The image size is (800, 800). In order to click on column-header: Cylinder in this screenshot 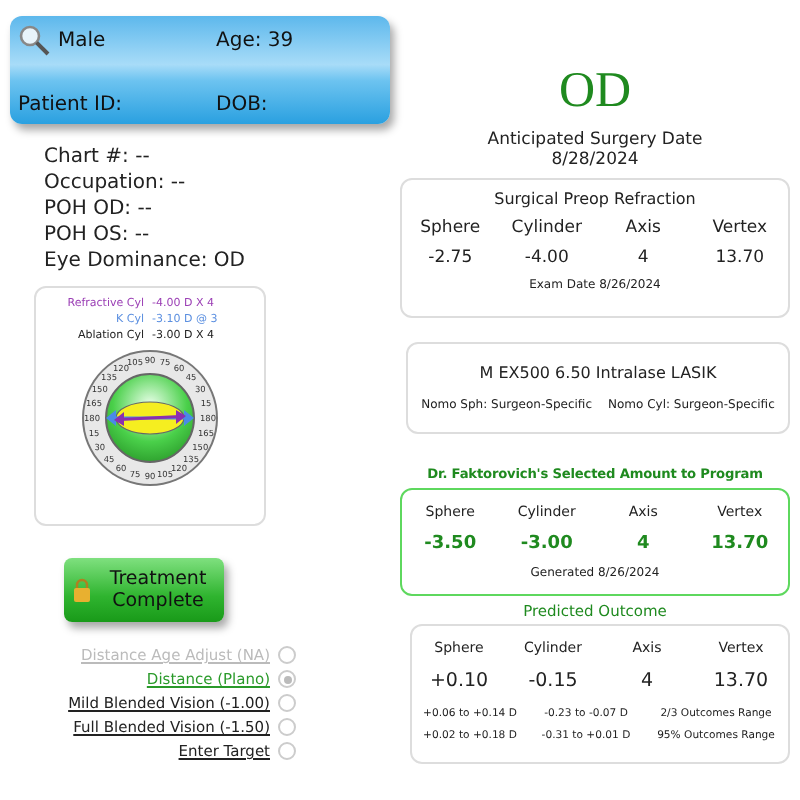, I will do `click(546, 228)`.